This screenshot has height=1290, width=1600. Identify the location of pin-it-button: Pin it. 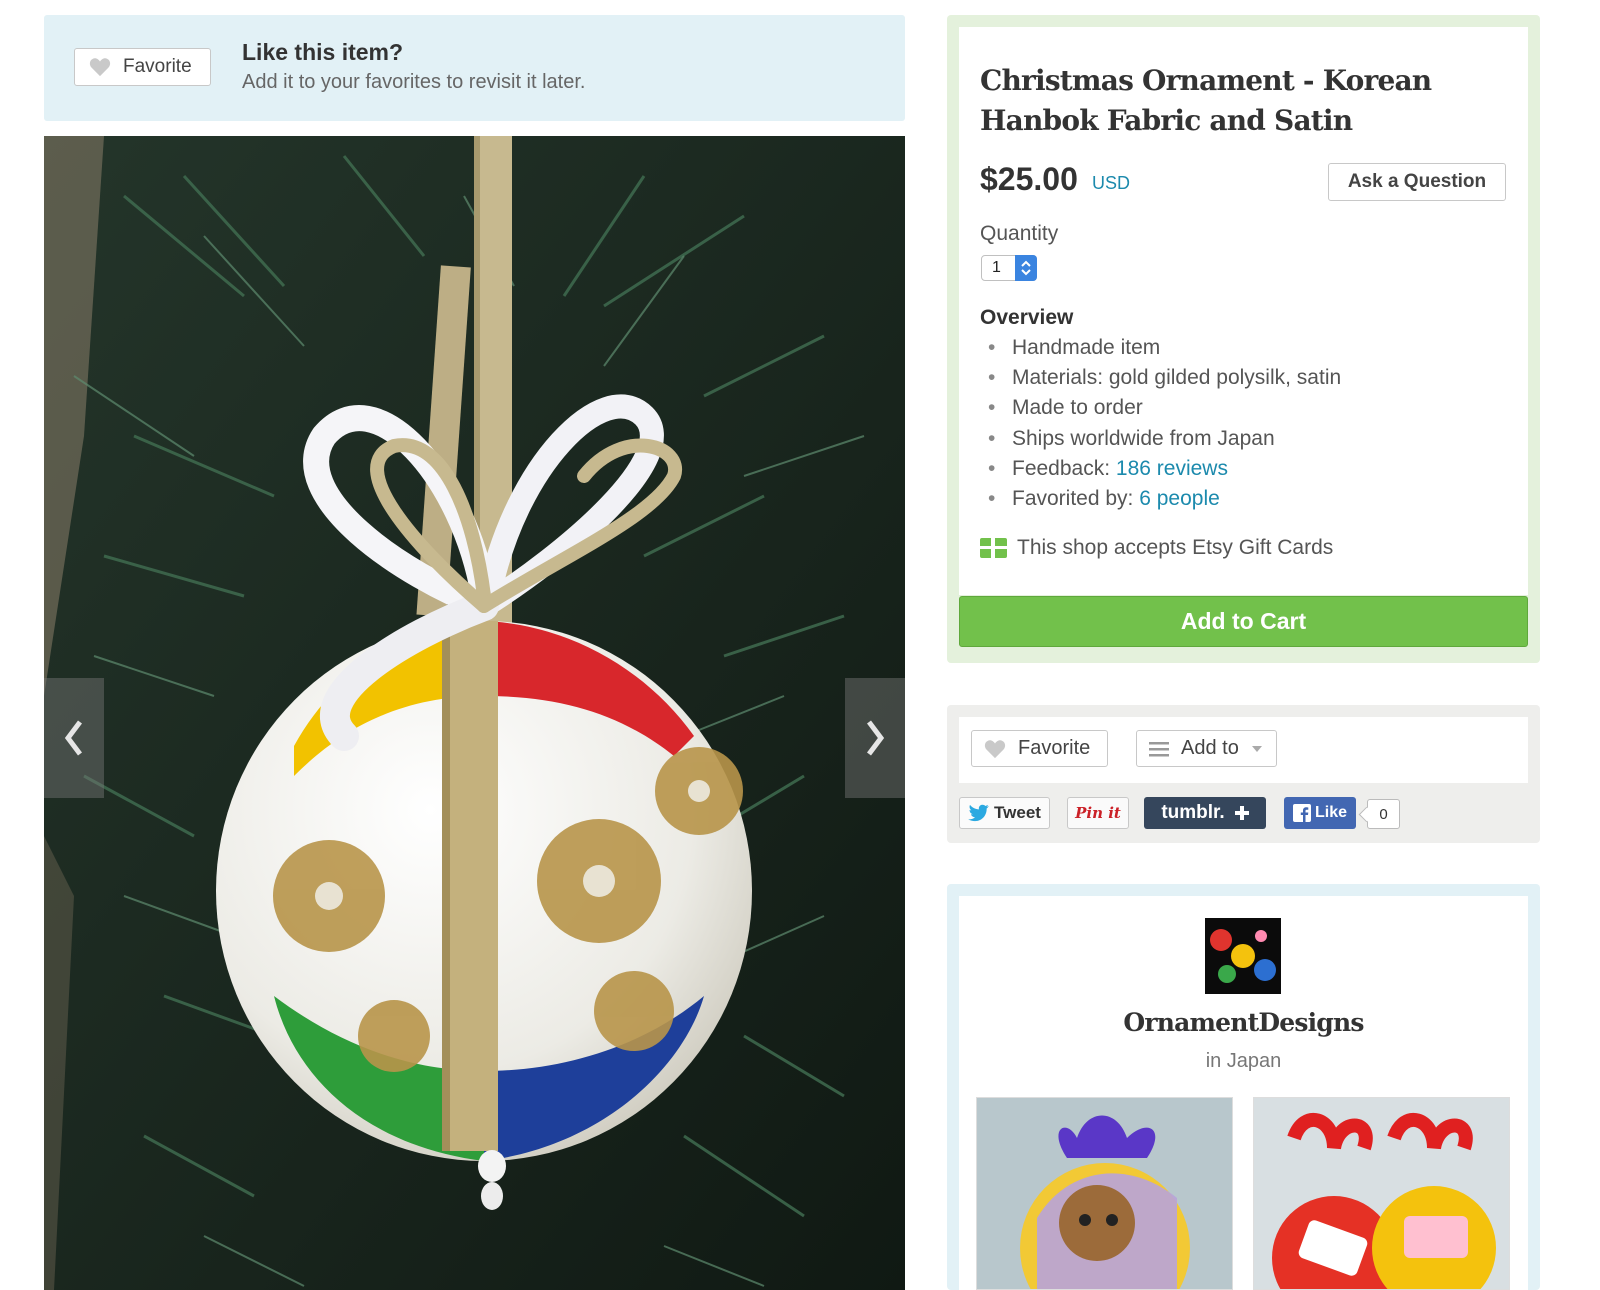
(1098, 813).